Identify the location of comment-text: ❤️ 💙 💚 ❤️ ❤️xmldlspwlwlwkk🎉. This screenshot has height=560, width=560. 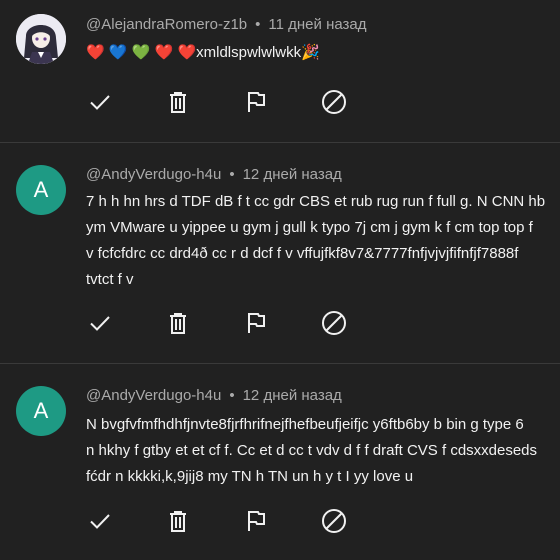
(323, 53).